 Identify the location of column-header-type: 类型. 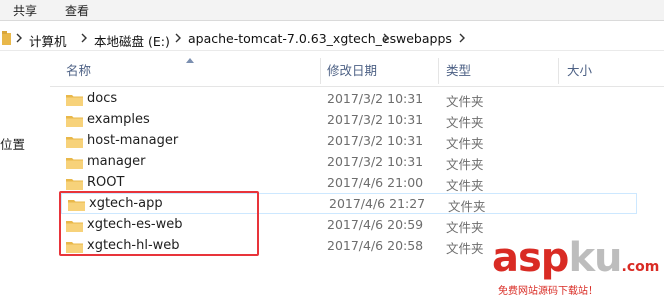
(458, 71).